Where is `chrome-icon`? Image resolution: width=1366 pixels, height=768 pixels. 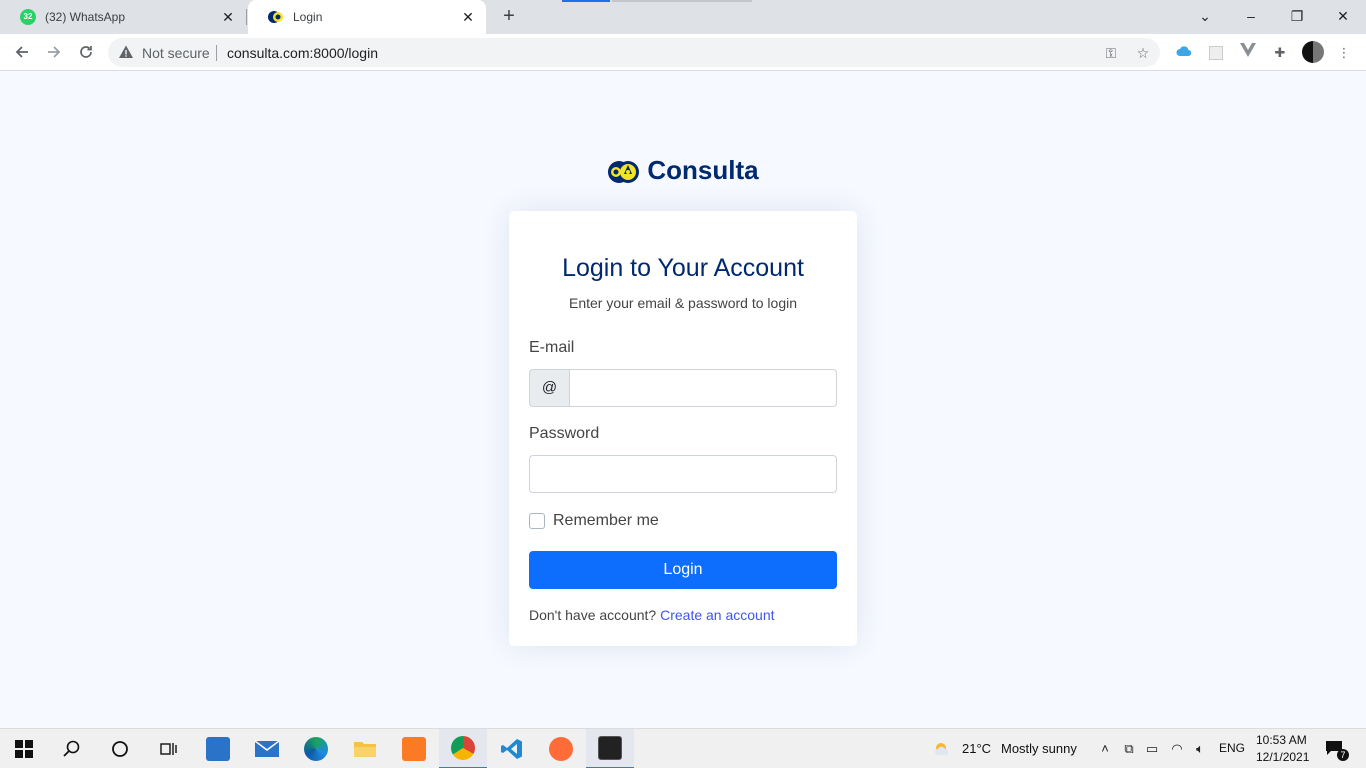 chrome-icon is located at coordinates (463, 748).